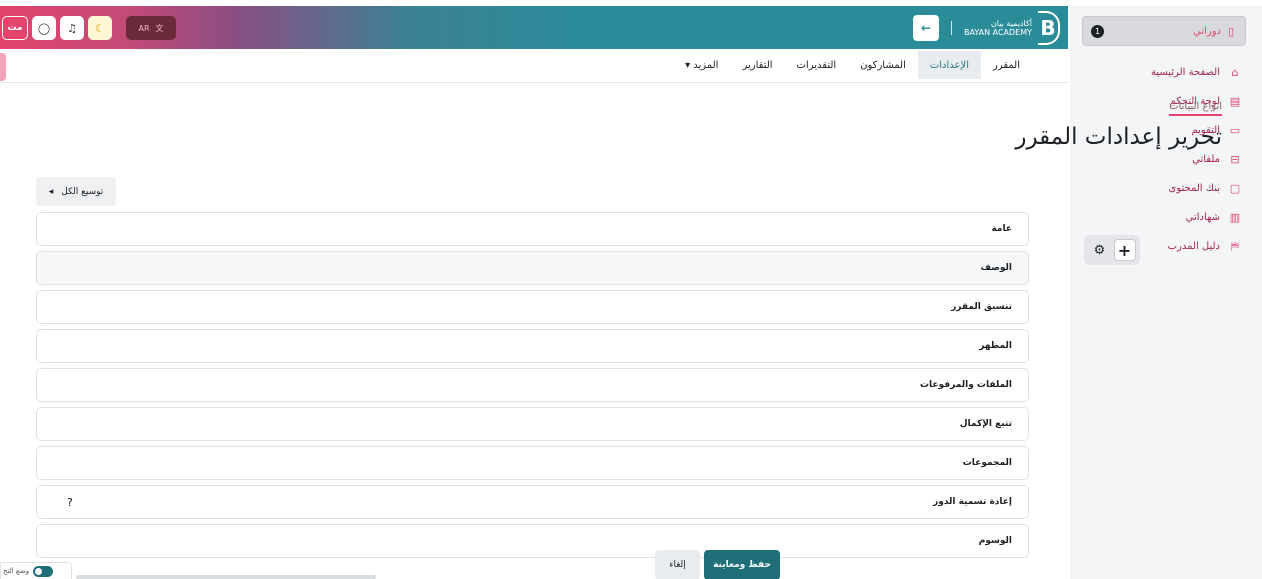  What do you see at coordinates (995, 541) in the screenshot?
I see `section-label: الوسوم` at bounding box center [995, 541].